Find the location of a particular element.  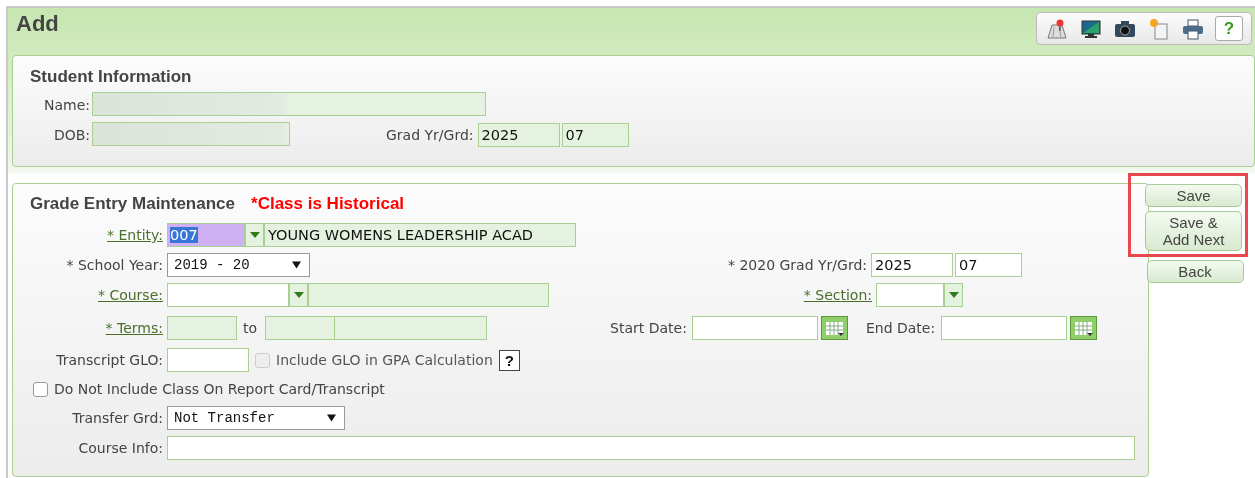

terms-link: * Terms: is located at coordinates (88, 327).